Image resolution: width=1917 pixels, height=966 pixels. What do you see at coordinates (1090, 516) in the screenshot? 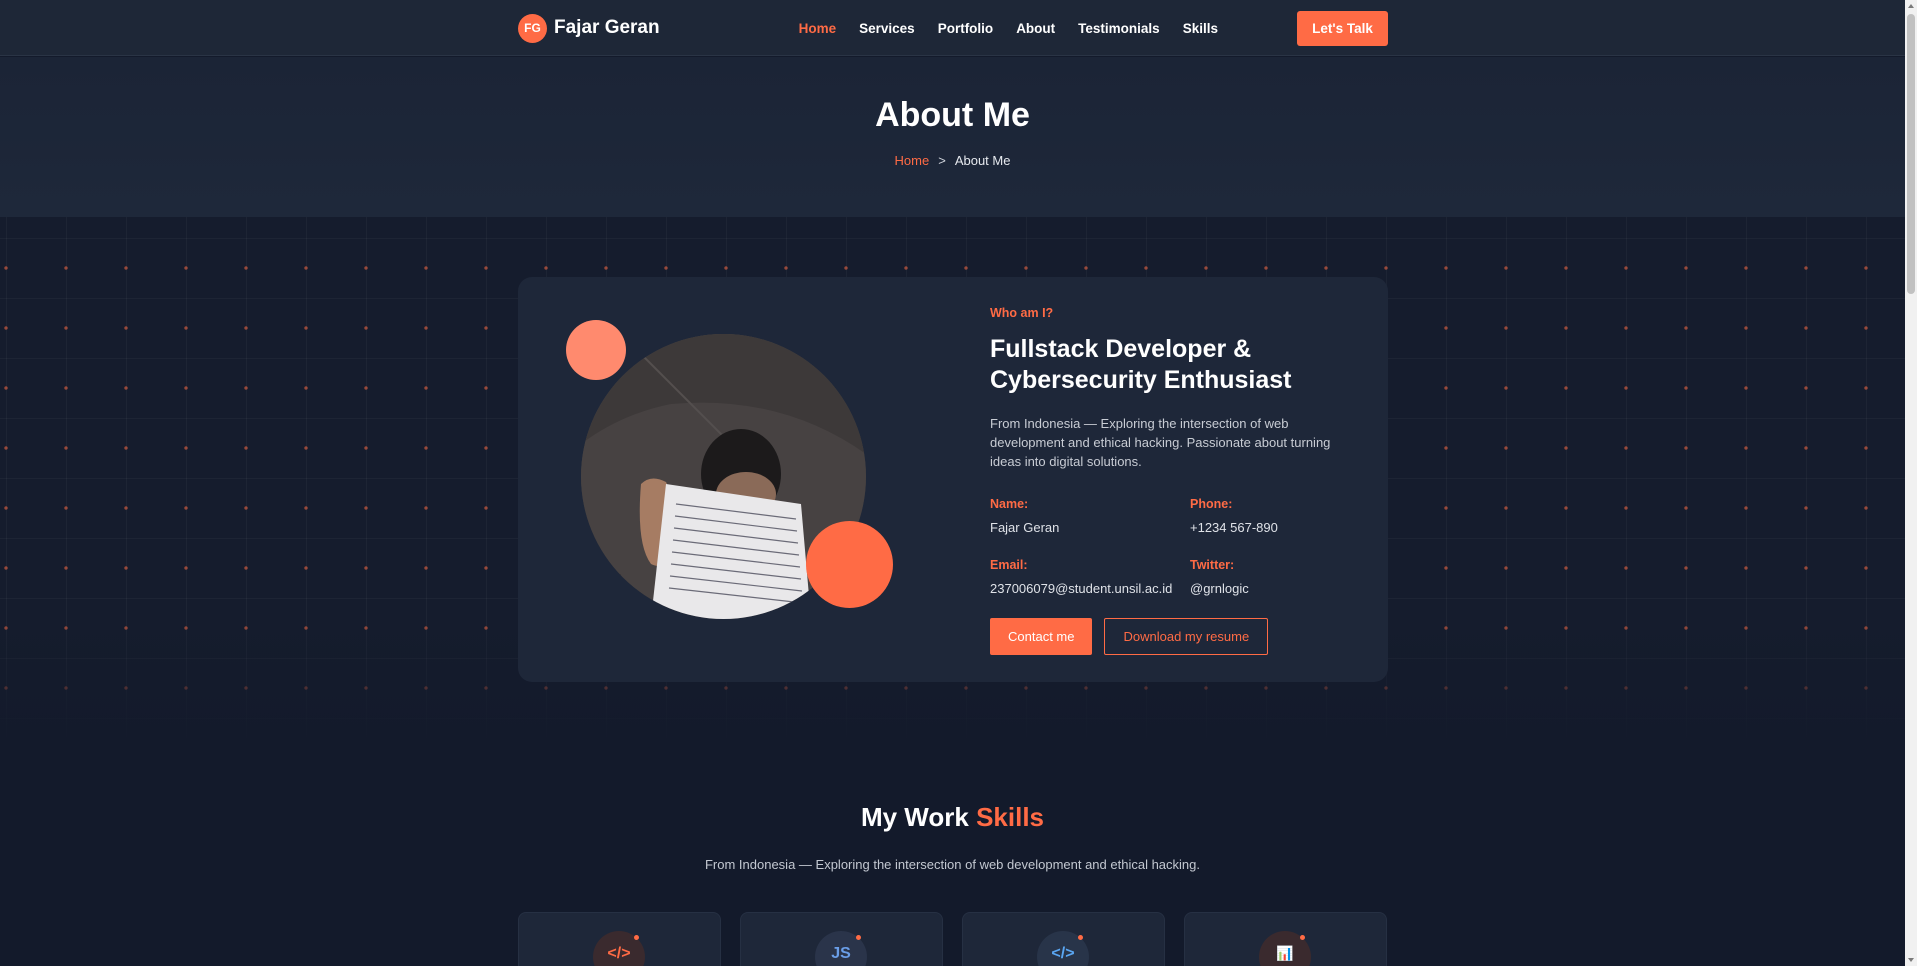
I see `fact-name: Name: Fajar Geran` at bounding box center [1090, 516].